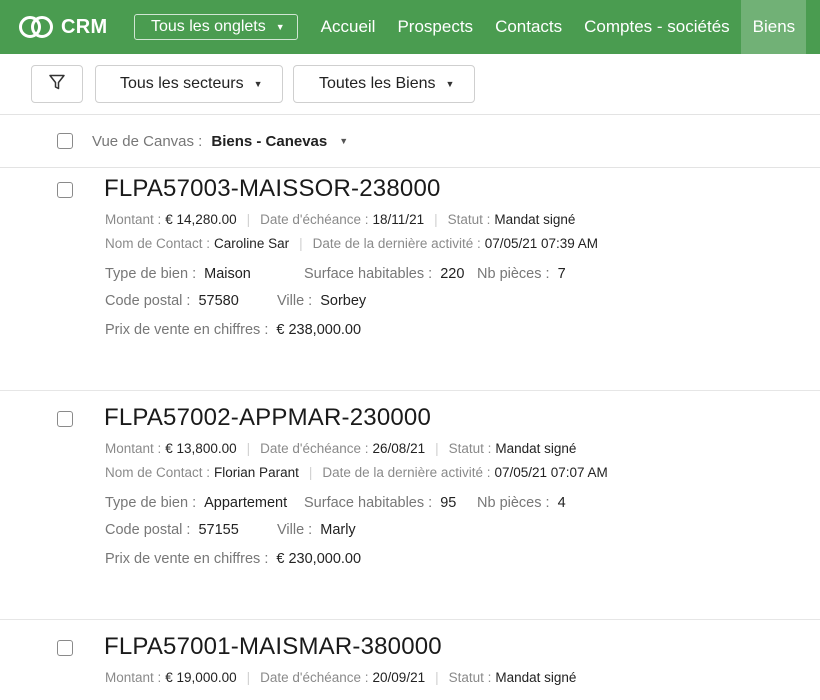  I want to click on surface-field: Surface habitables : 95, so click(380, 503).